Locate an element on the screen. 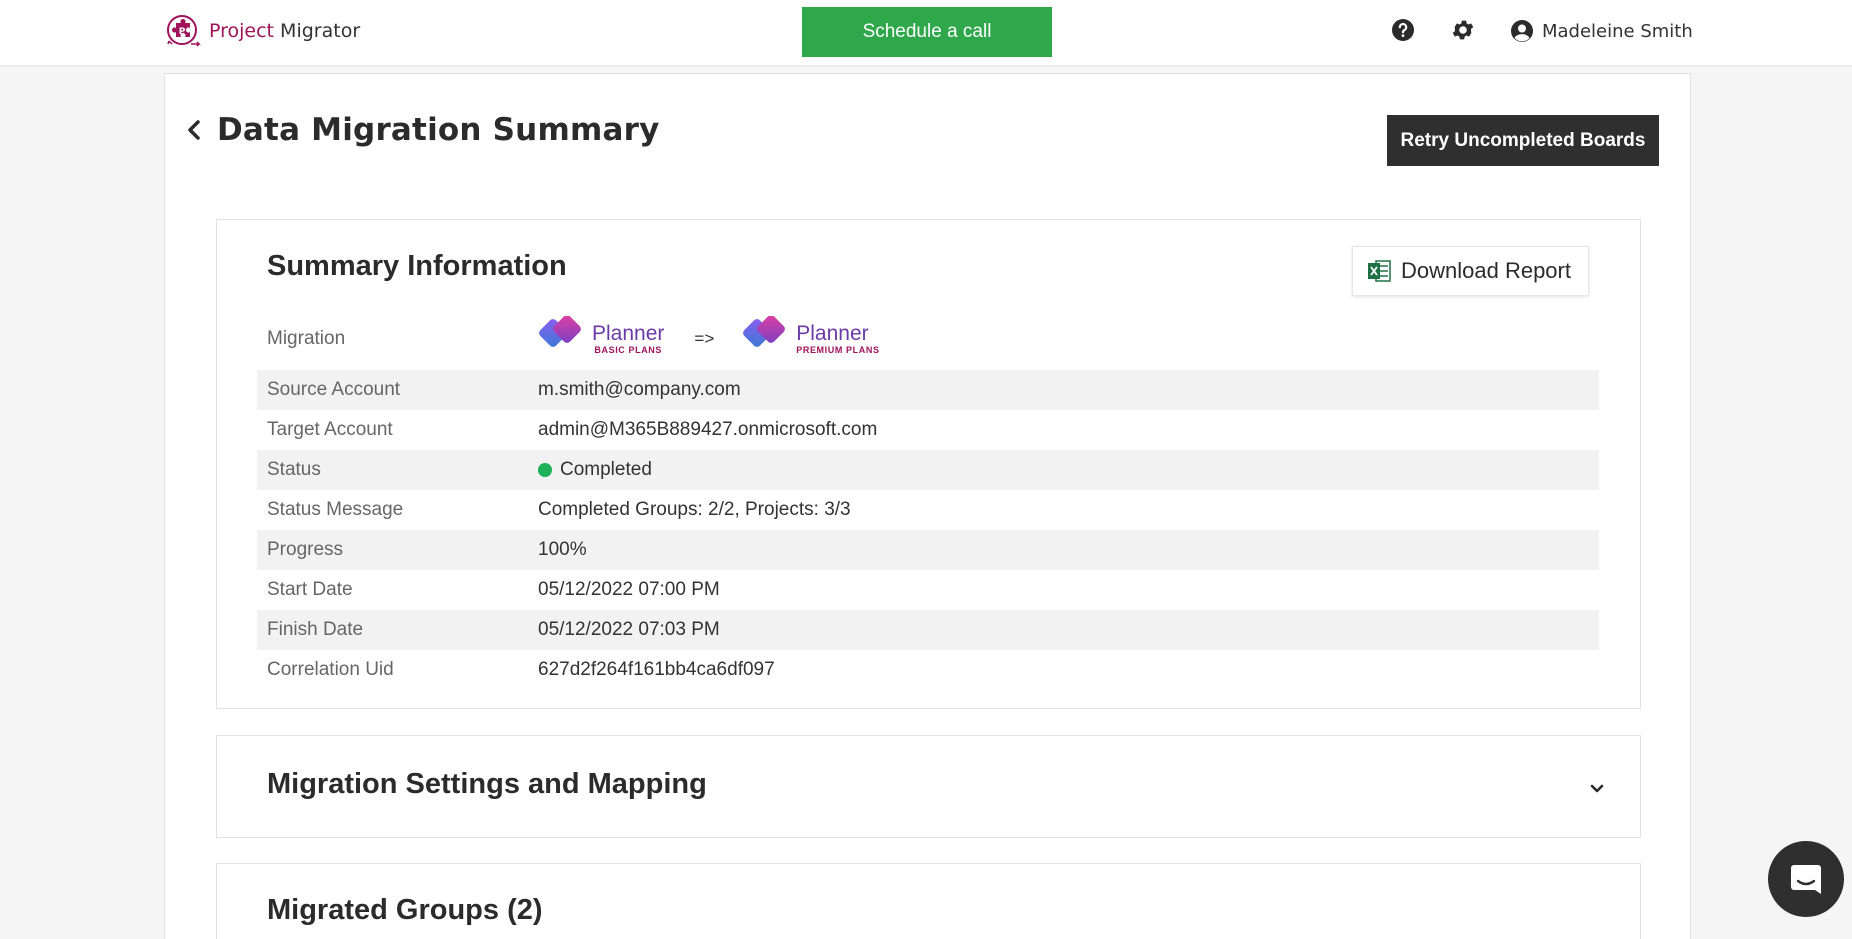 This screenshot has height=939, width=1852. puzzle-logo-icon: P is located at coordinates (184, 31).